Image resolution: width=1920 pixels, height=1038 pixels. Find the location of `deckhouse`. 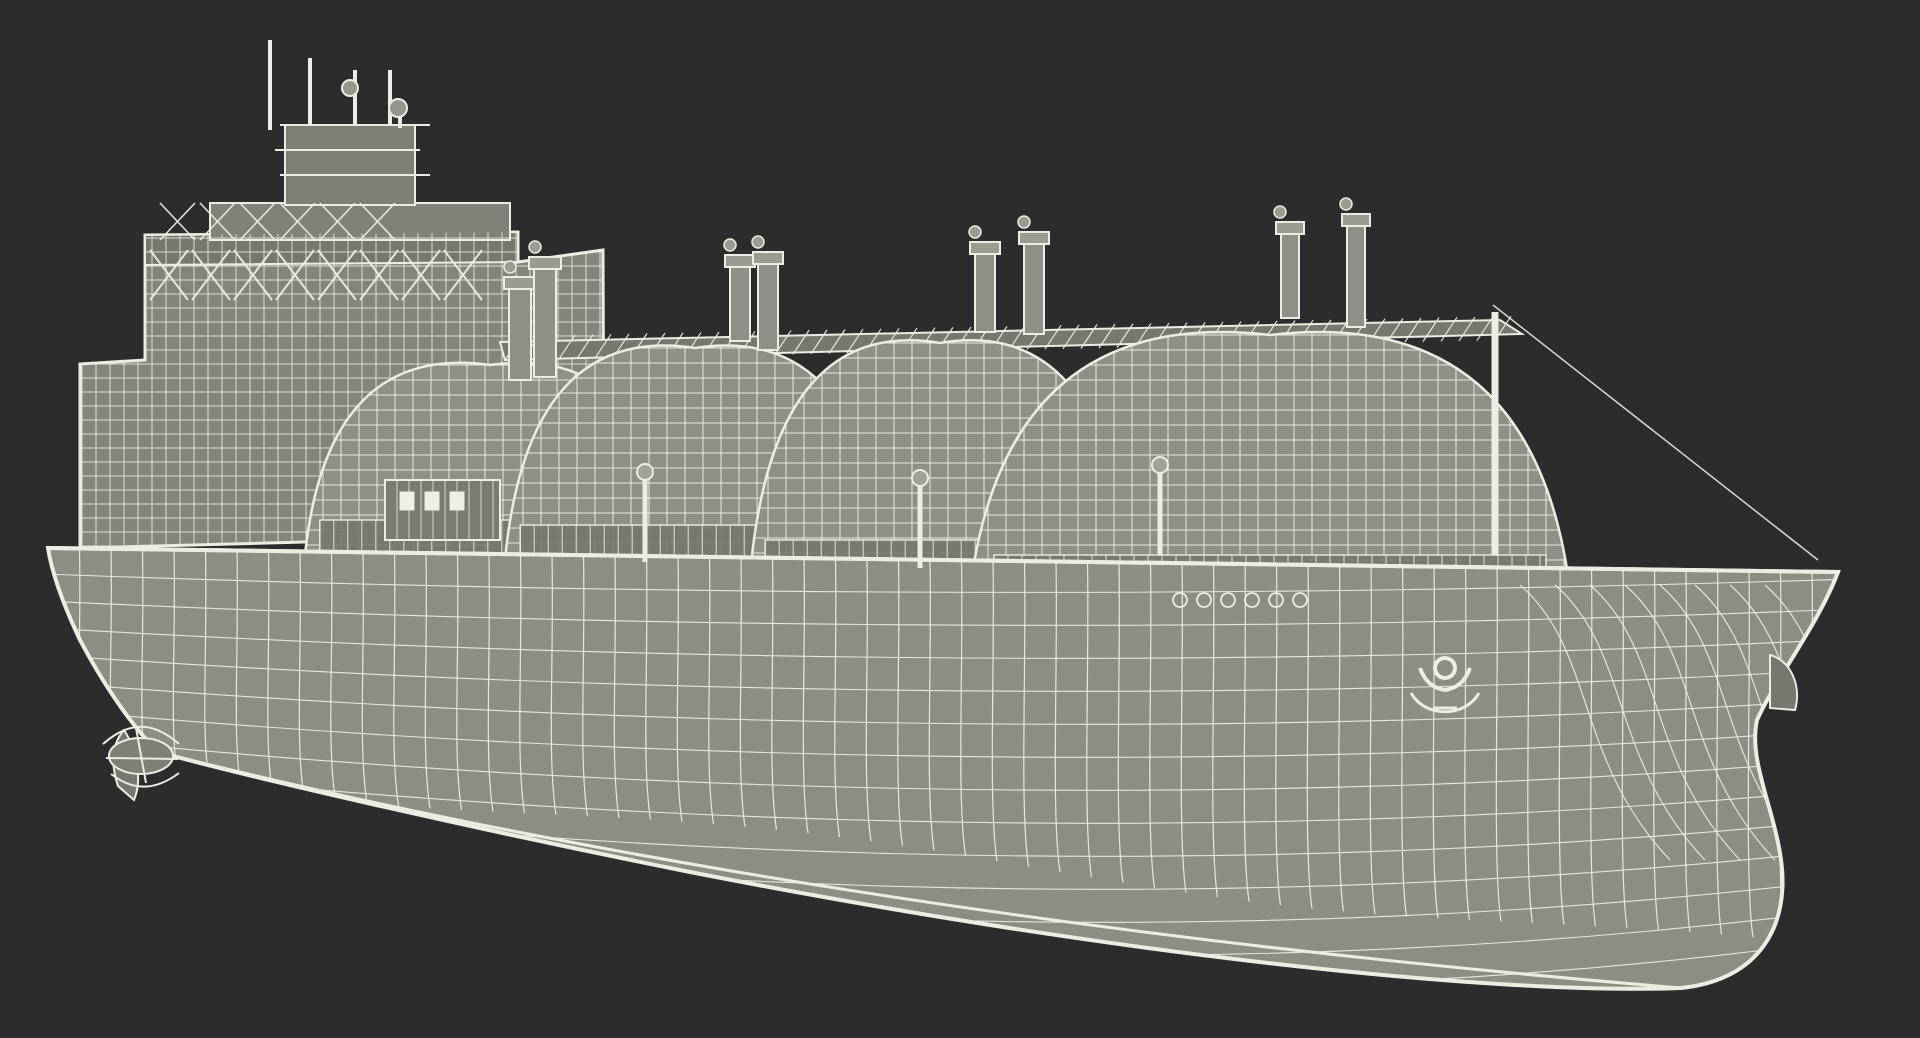

deckhouse is located at coordinates (442, 510).